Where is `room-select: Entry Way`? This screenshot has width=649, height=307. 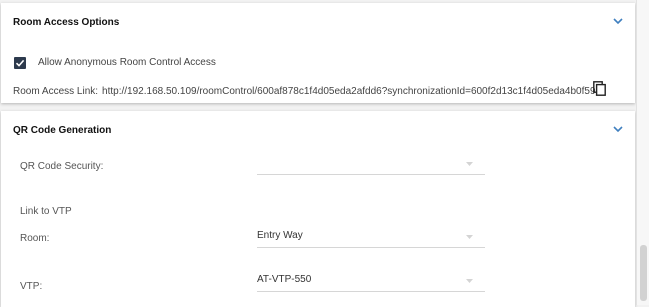 room-select: Entry Way is located at coordinates (371, 238).